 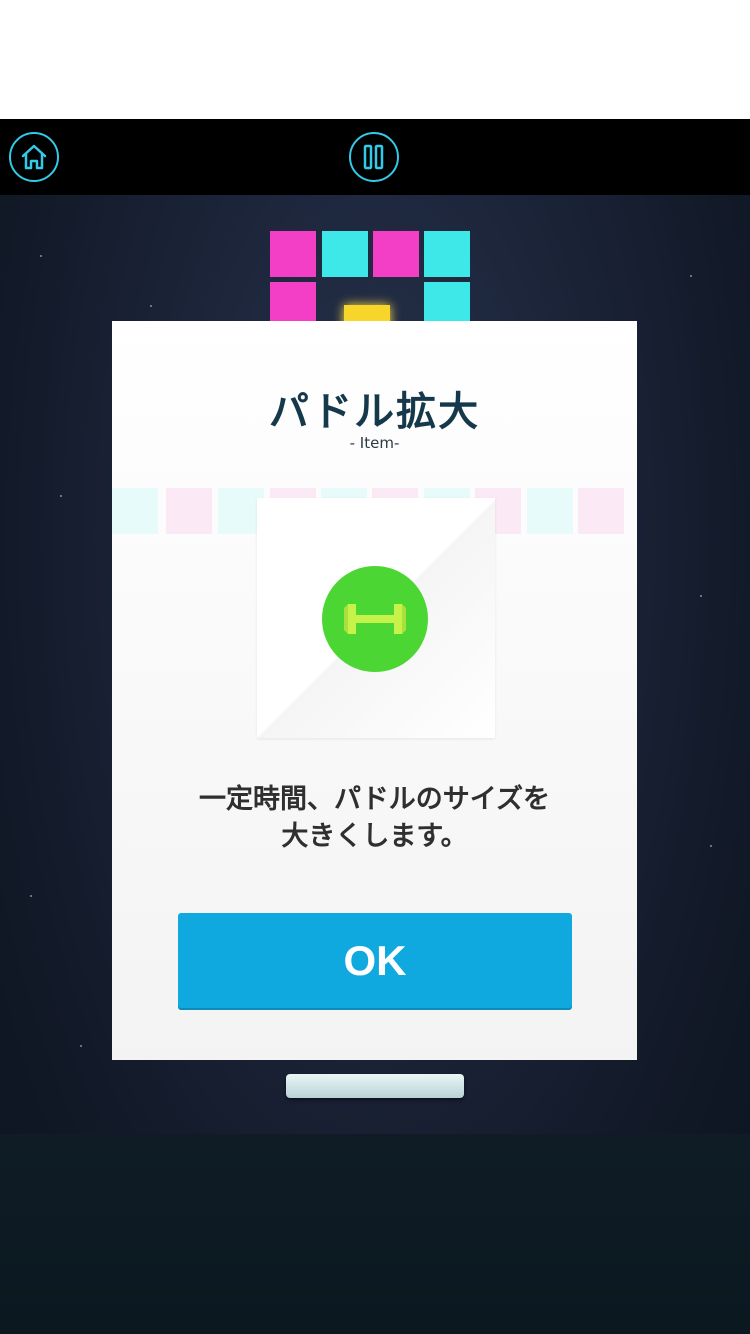 I want to click on dialog-title: パドル拡大, so click(x=374, y=412).